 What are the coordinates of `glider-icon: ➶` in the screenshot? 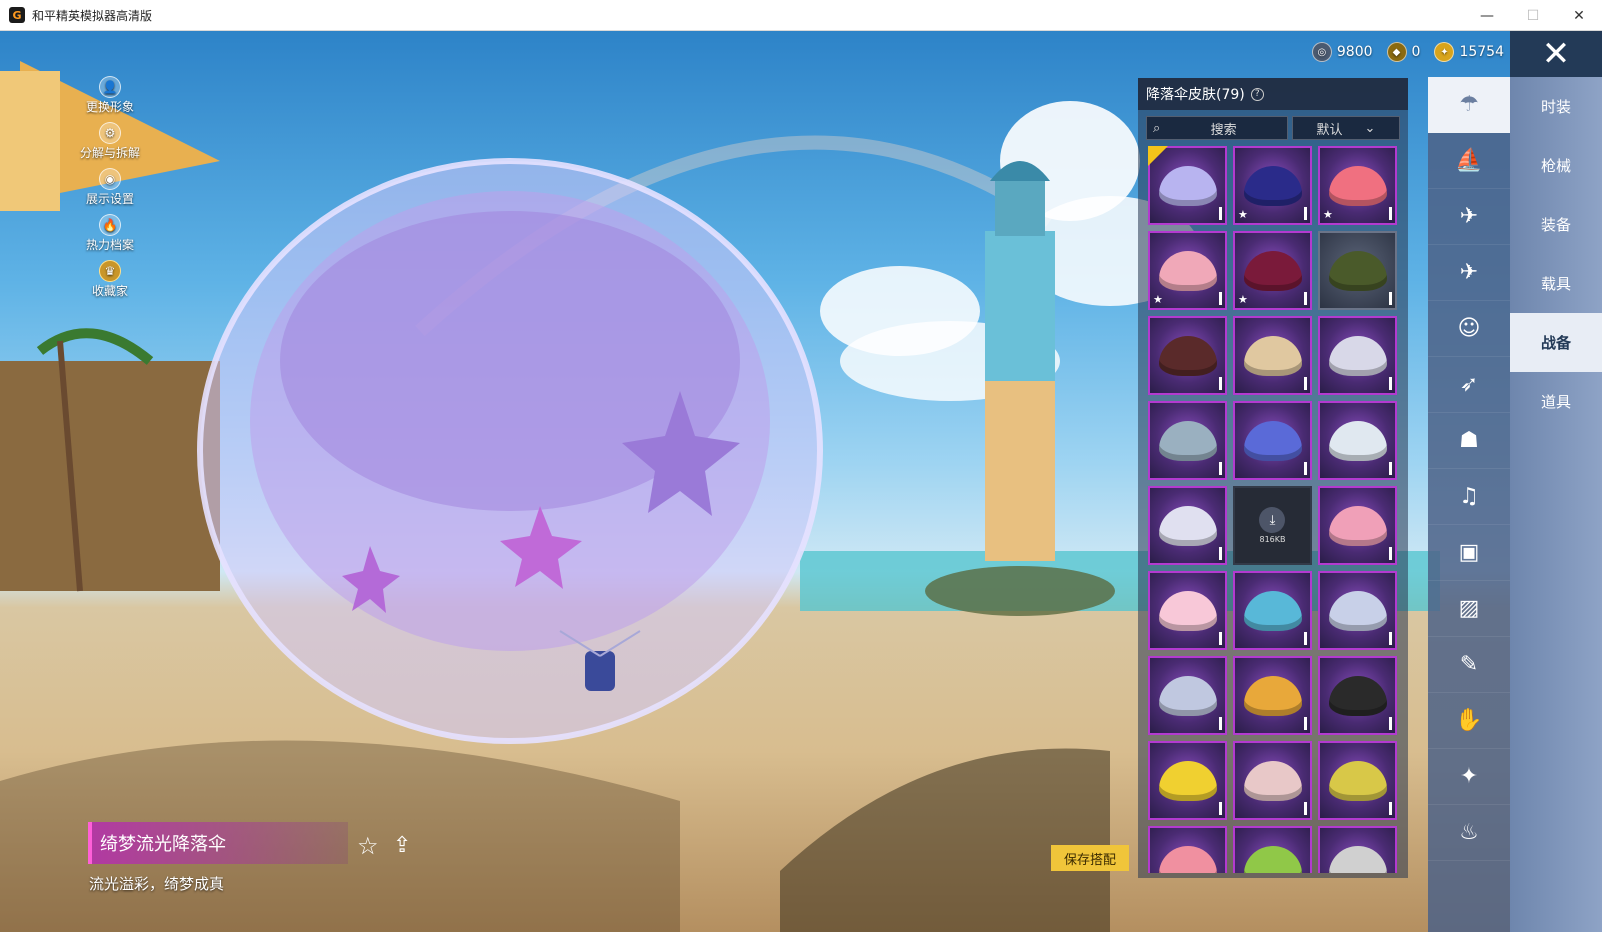 It's located at (1469, 385).